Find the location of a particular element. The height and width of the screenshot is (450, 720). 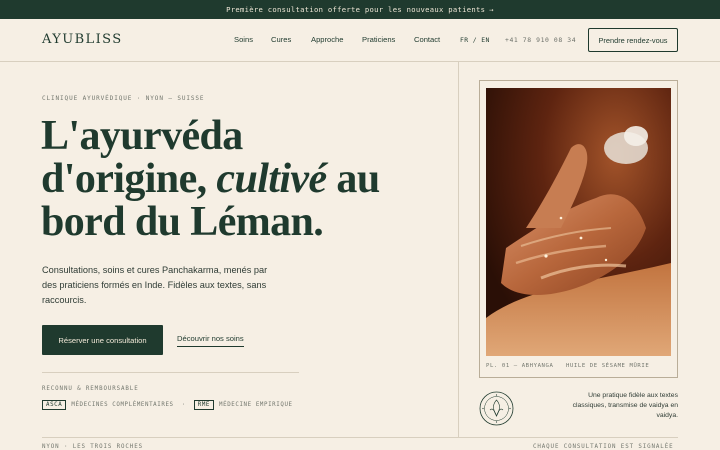

language-switcher: FR / EN is located at coordinates (475, 40).